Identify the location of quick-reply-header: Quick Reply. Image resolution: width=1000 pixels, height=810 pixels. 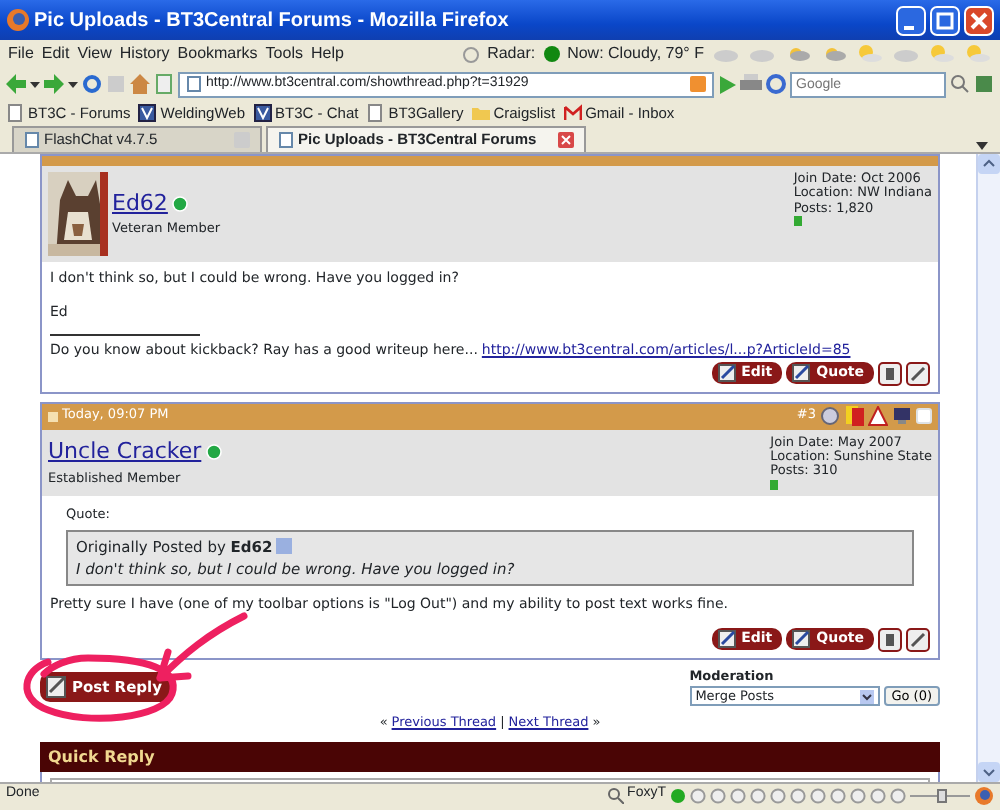
(490, 757).